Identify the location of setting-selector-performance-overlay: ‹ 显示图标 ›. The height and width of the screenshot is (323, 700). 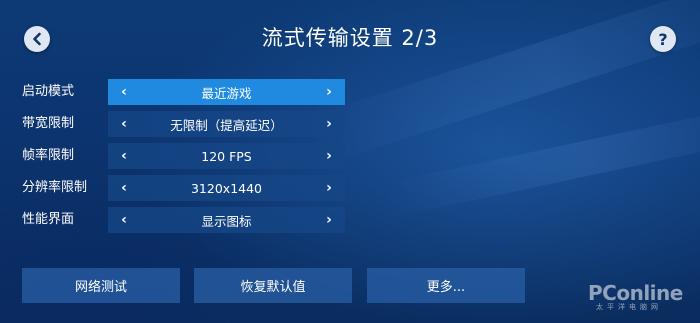
(226, 220).